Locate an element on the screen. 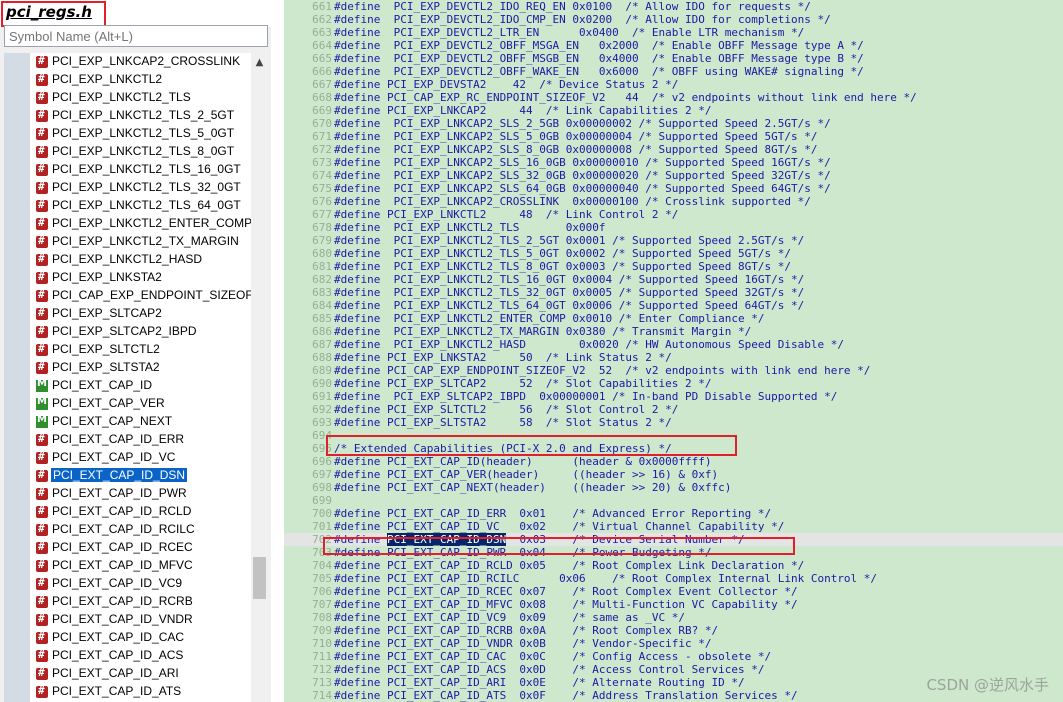 The height and width of the screenshot is (702, 1063). symbol-item: PCI_EXT_CAP_ID_RCLD is located at coordinates (140, 512).